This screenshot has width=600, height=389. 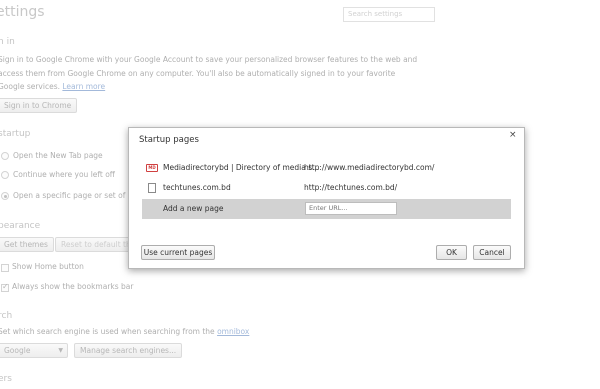 I want to click on add-new-page-label: Add a new page, so click(x=193, y=208).